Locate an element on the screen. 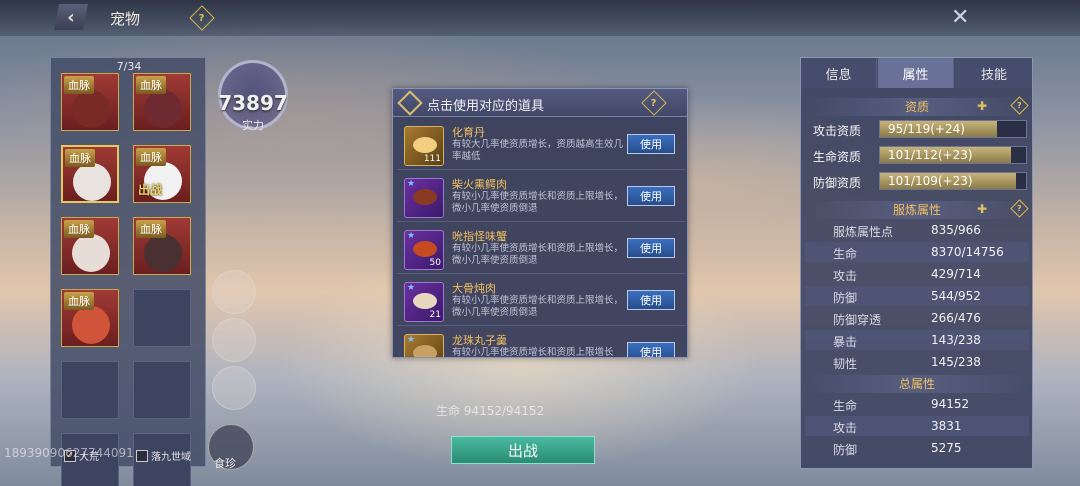  close-icon: ✕ is located at coordinates (960, 17).